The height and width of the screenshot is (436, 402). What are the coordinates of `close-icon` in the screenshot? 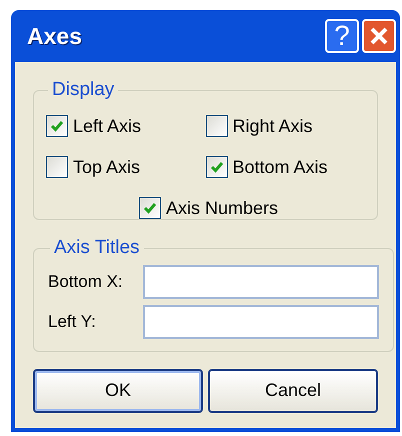 It's located at (379, 36).